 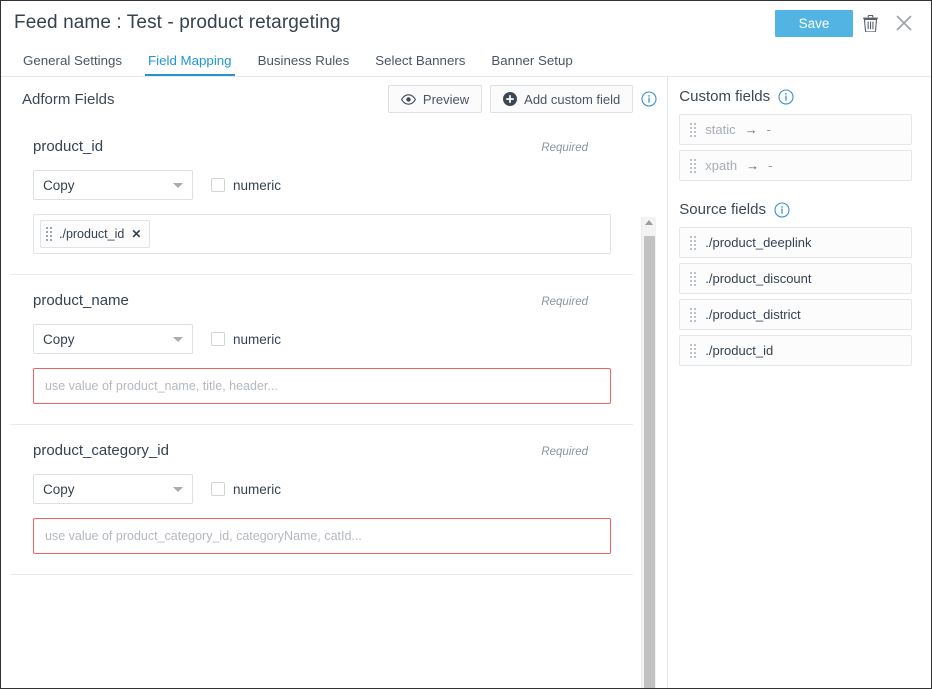 I want to click on tab-select-banners: Select Banners, so click(x=420, y=64).